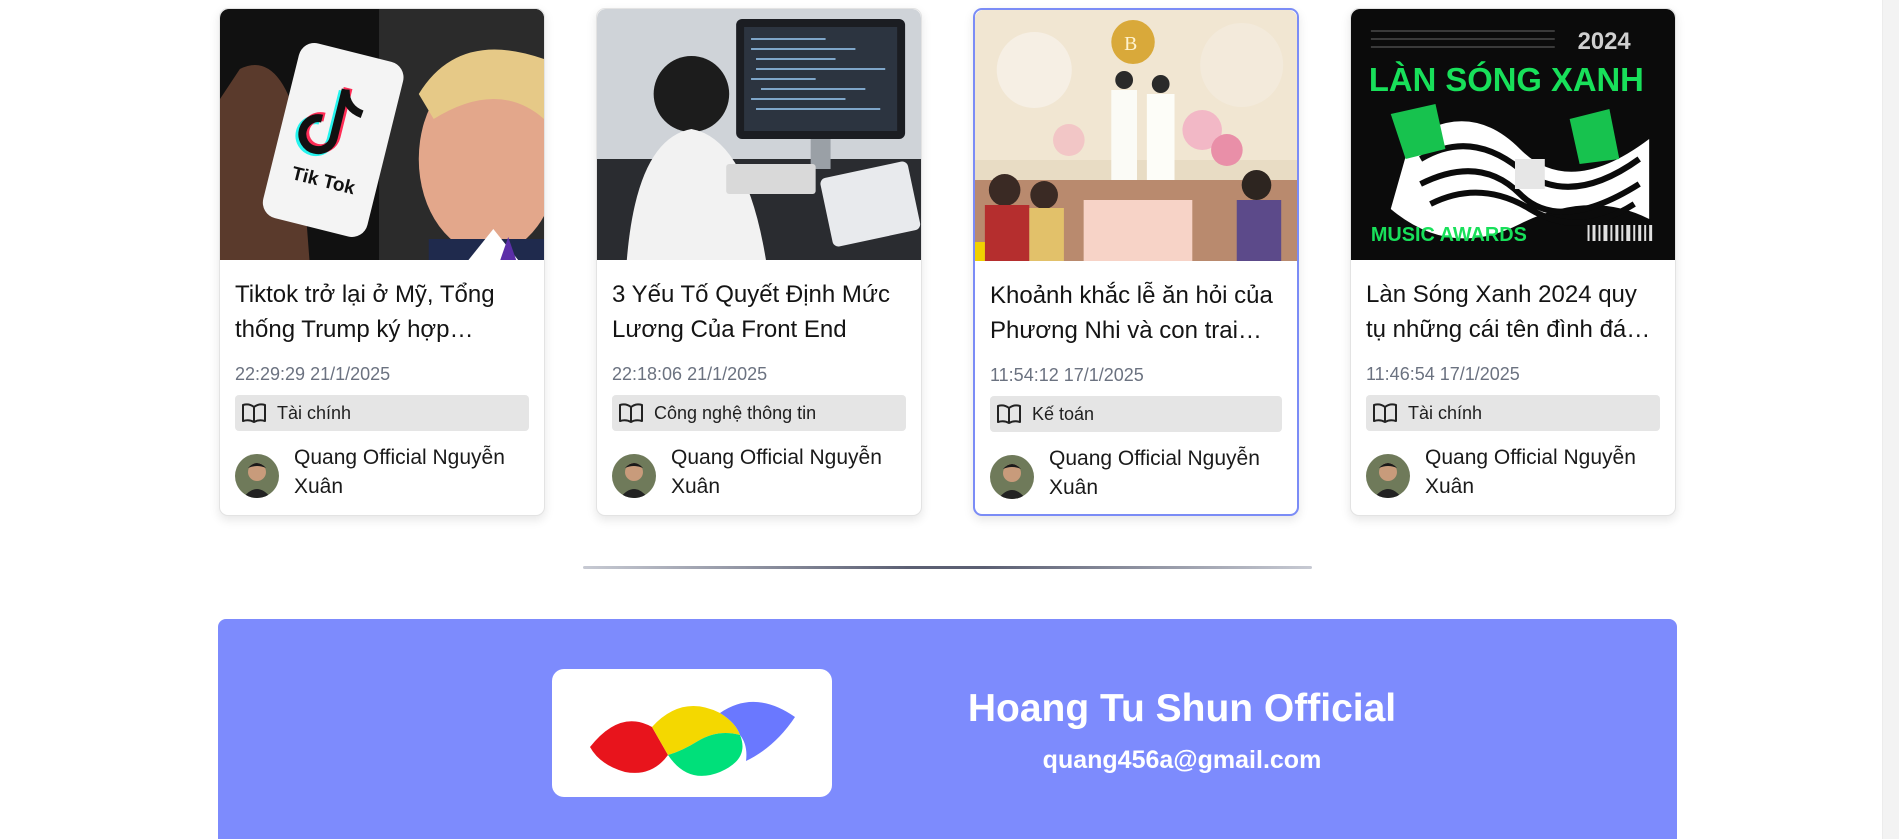 Image resolution: width=1899 pixels, height=839 pixels. What do you see at coordinates (1182, 760) in the screenshot?
I see `contact-email: quang456a@gmail.com` at bounding box center [1182, 760].